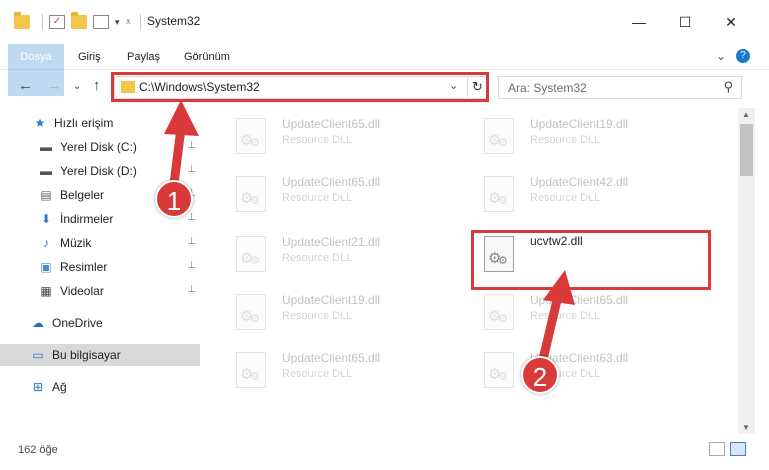 This screenshot has width=769, height=470. Describe the element at coordinates (181, 118) in the screenshot. I see `arrow-1-head` at that location.